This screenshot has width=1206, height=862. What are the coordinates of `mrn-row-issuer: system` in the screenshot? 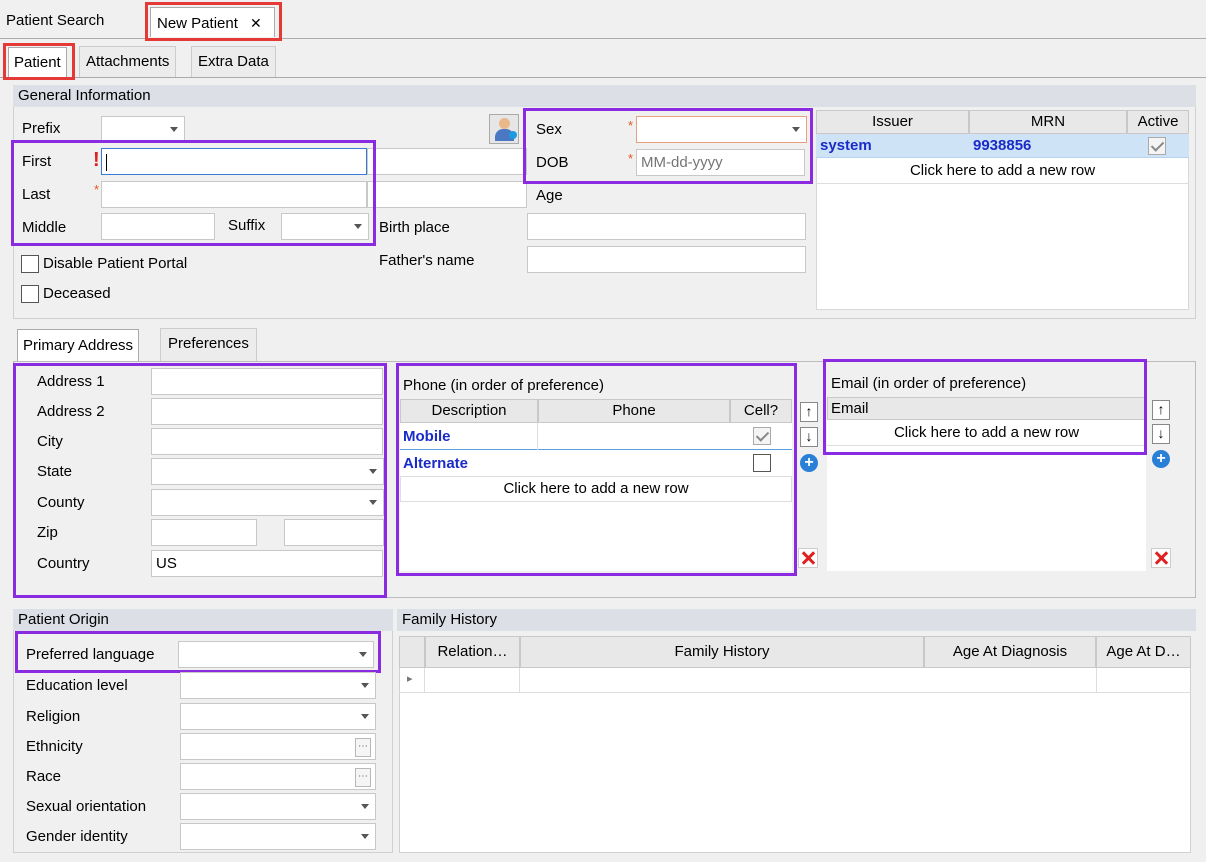 It's located at (846, 145).